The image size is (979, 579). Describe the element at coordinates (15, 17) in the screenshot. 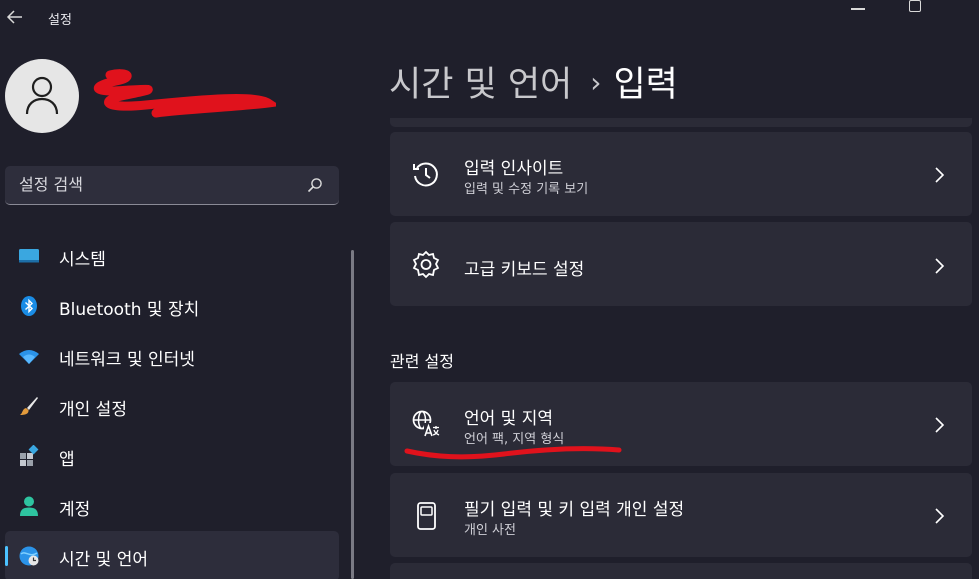

I see `back-arrow-icon` at that location.